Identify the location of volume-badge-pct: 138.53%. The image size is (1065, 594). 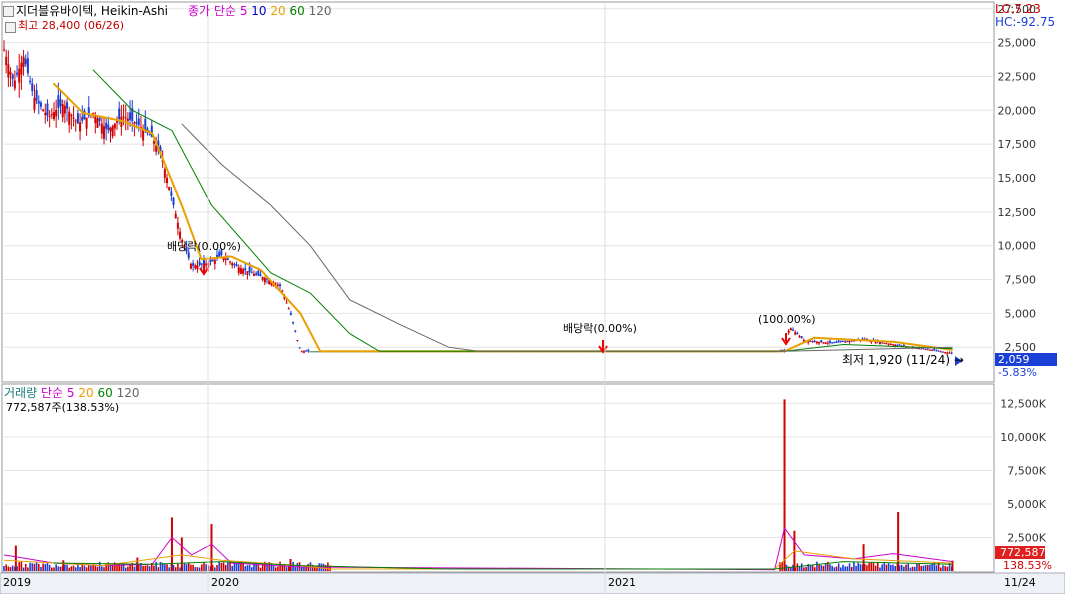
(1027, 565).